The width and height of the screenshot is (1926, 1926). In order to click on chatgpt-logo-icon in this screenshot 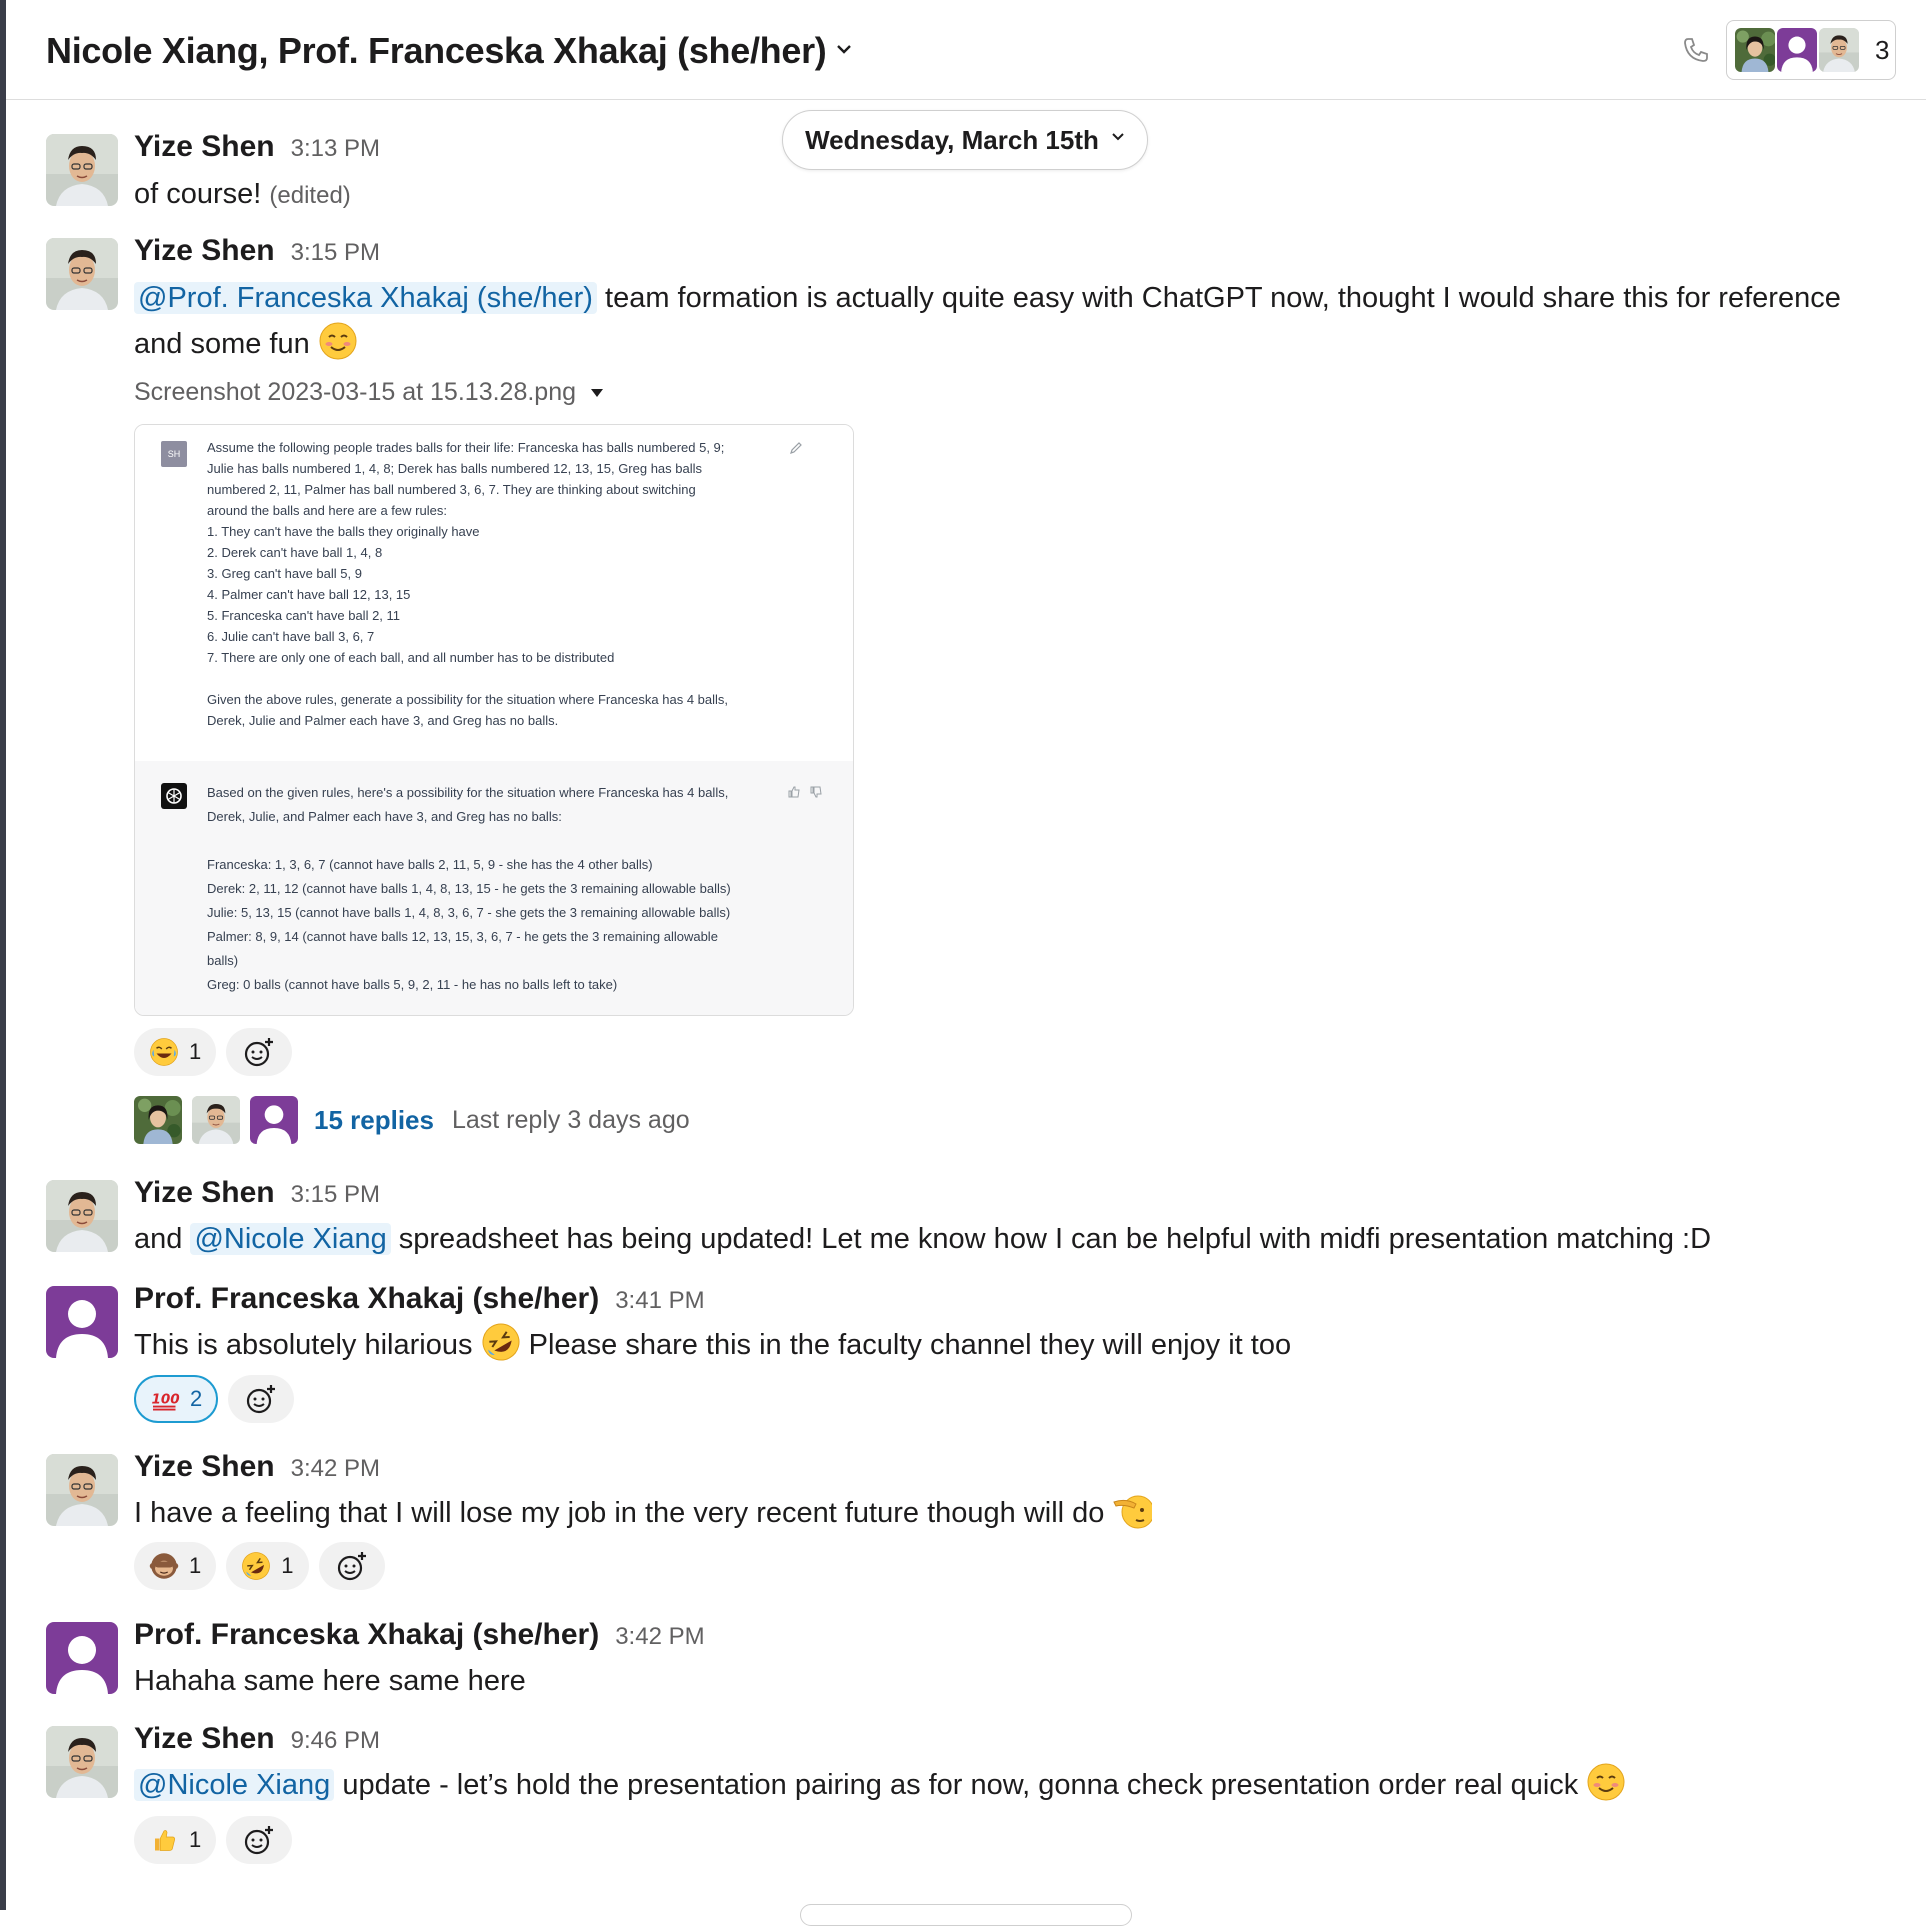, I will do `click(174, 796)`.